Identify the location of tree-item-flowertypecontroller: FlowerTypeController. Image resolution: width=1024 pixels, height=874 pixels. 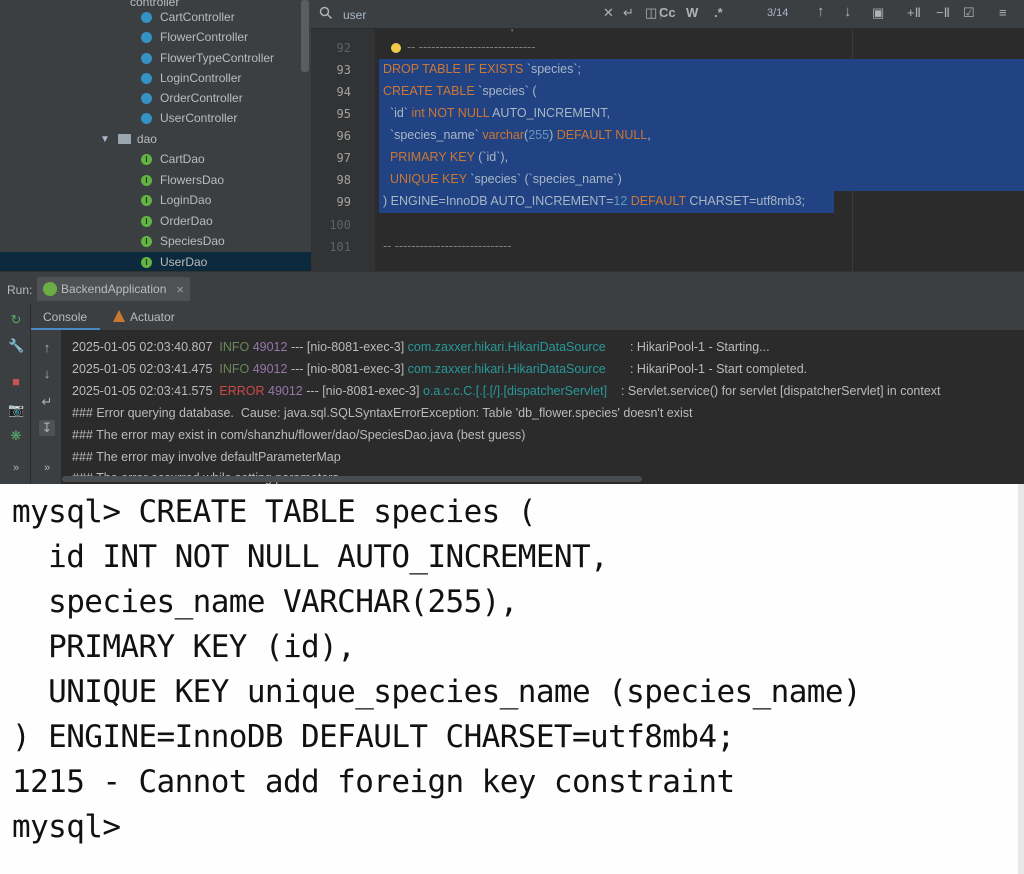
(207, 58).